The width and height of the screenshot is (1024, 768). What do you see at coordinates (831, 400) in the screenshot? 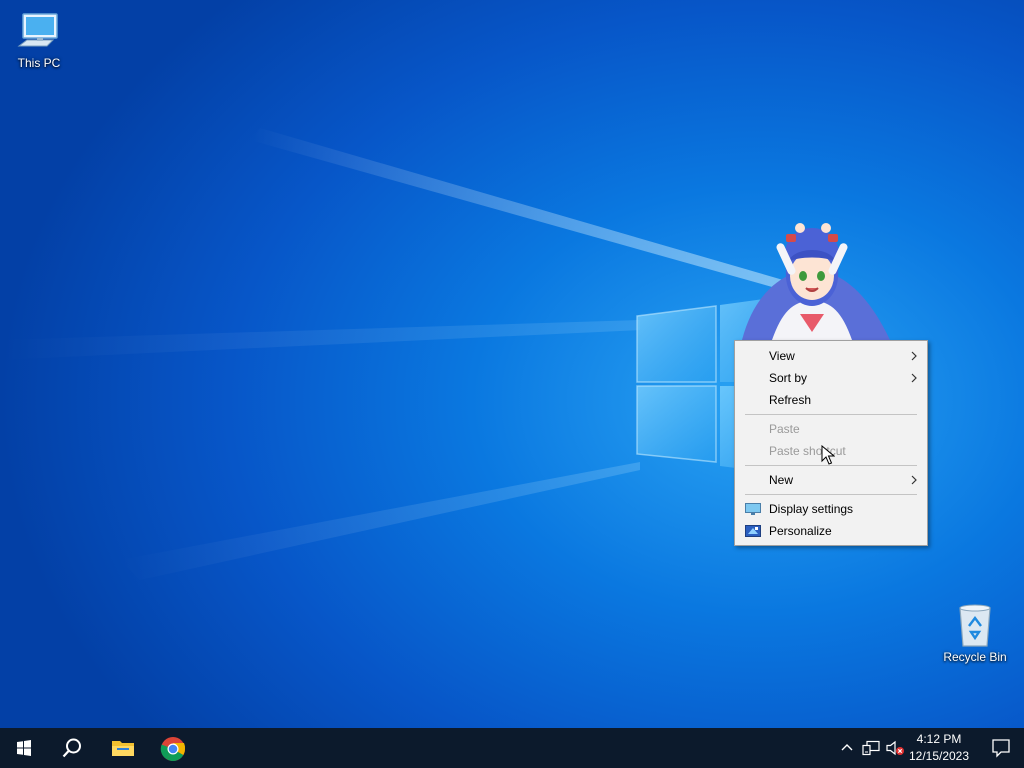
I see `menu-item-refresh: Refresh` at bounding box center [831, 400].